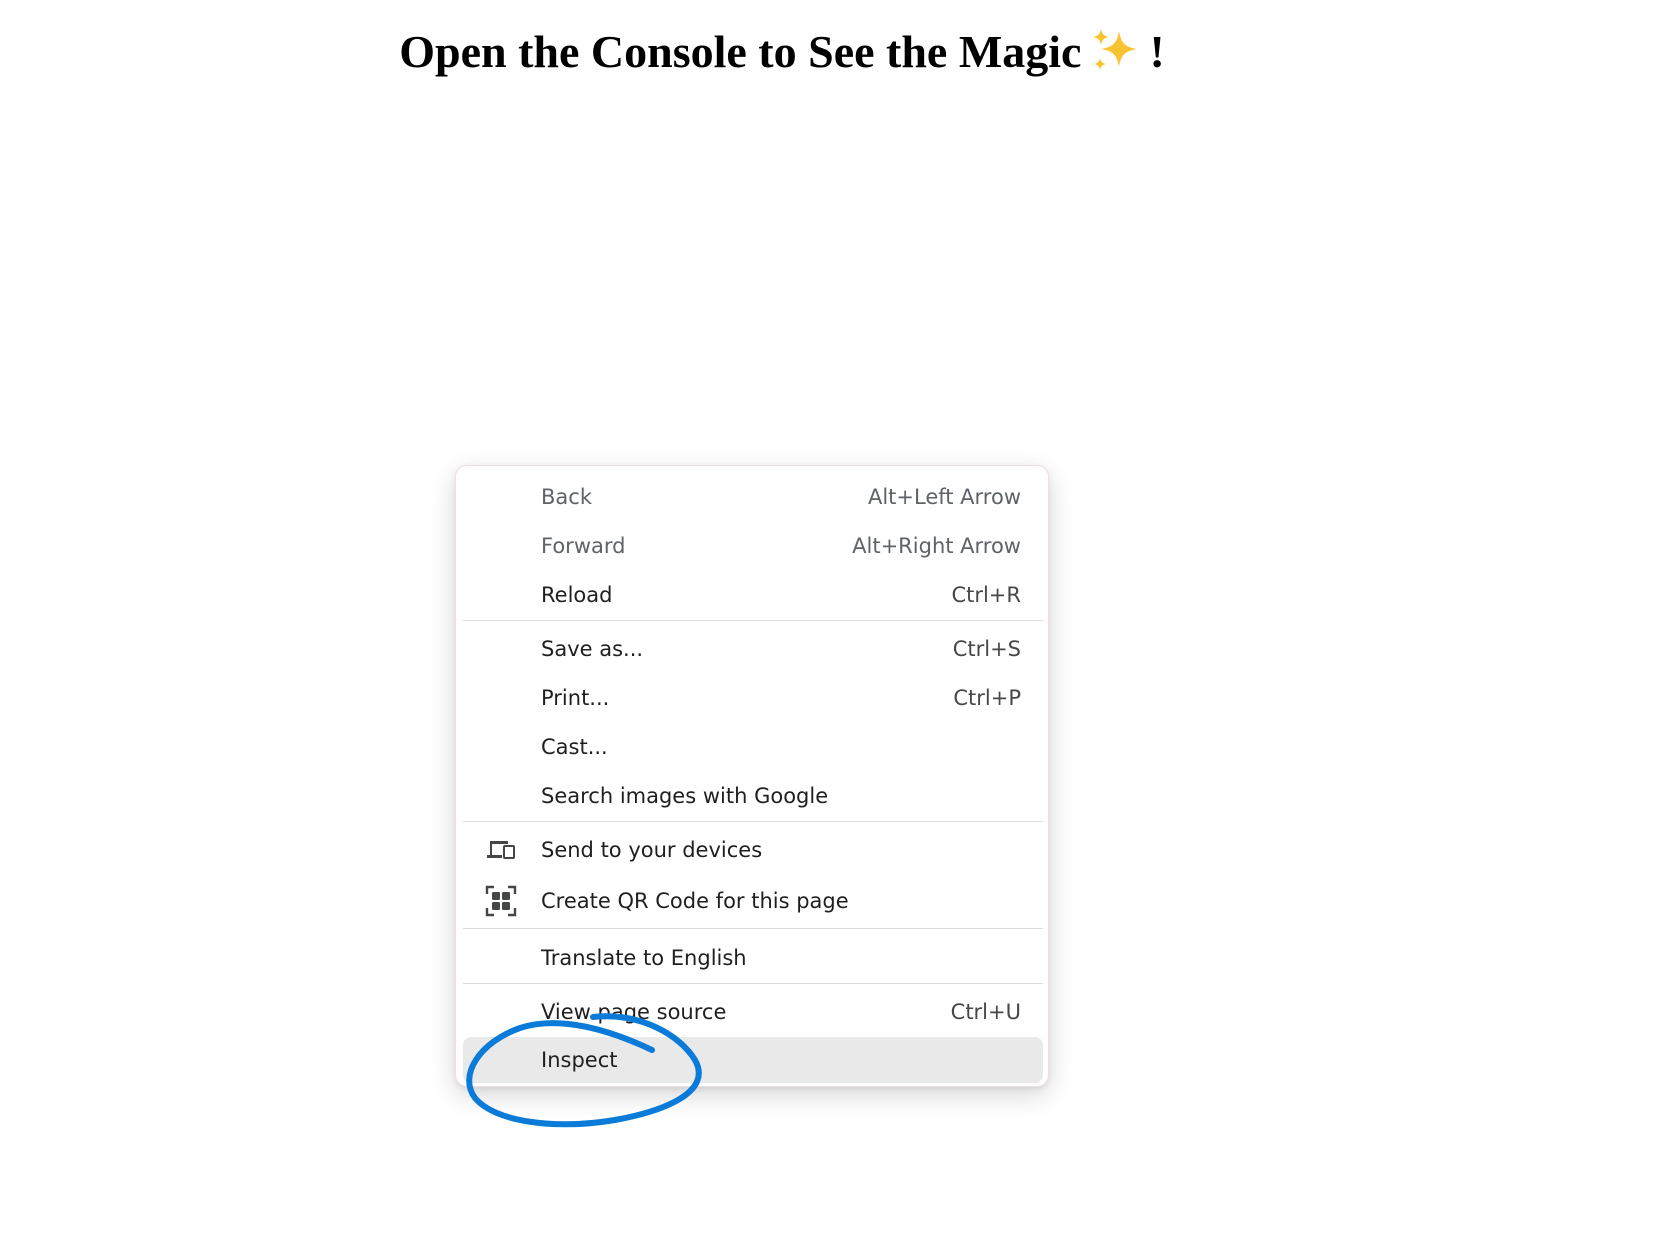 The width and height of the screenshot is (1666, 1238). What do you see at coordinates (501, 901) in the screenshot?
I see `qr-code-icon` at bounding box center [501, 901].